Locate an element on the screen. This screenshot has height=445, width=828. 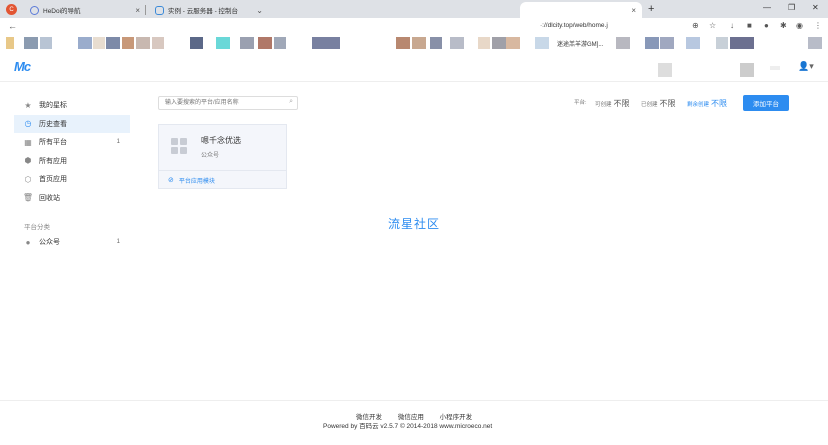
browser-tab: 实例 - 云服务器 - 控制台 ⌄ is located at coordinates (209, 10).